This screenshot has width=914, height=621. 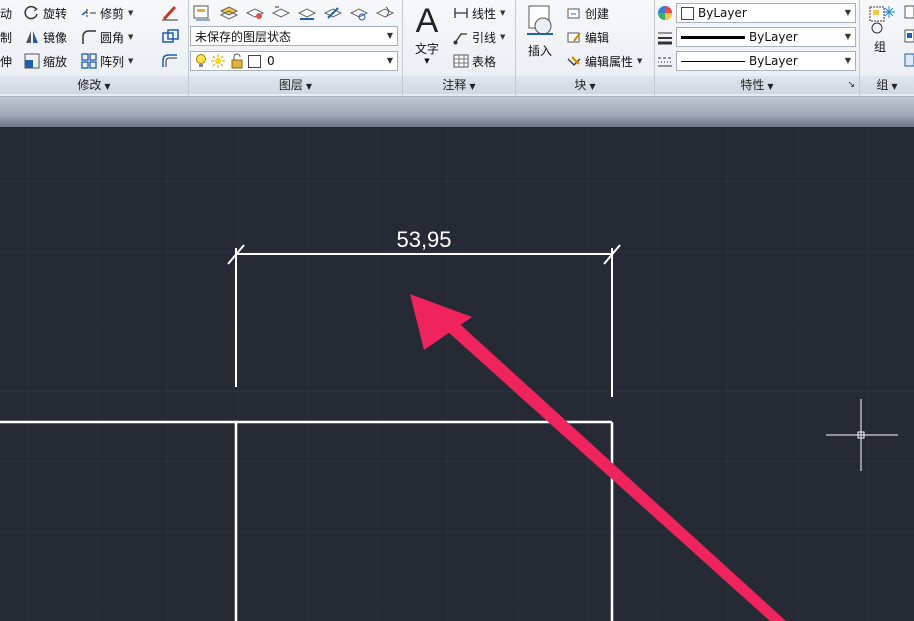 I want to click on annotation-panel-title: 注释 ▼, so click(x=459, y=85).